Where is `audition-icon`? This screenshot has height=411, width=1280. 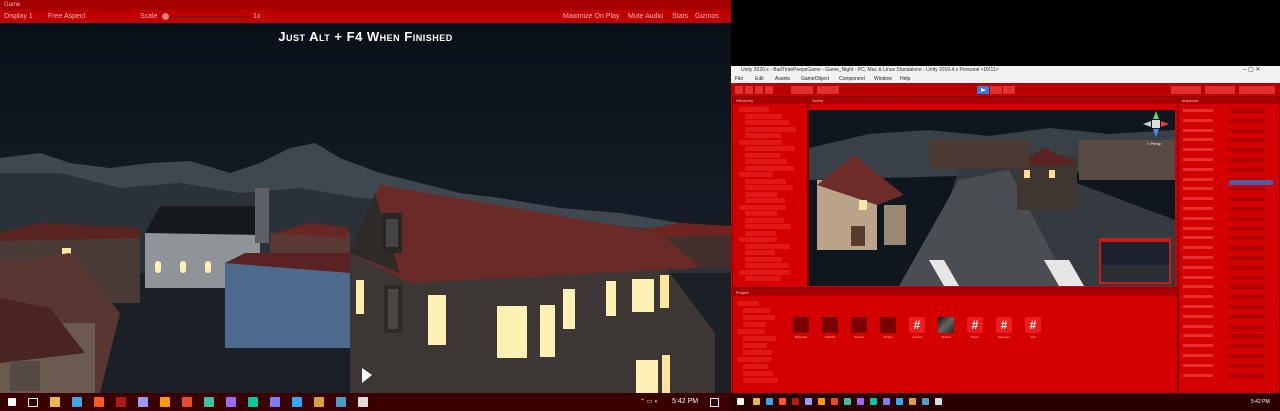
audition-icon is located at coordinates (253, 402).